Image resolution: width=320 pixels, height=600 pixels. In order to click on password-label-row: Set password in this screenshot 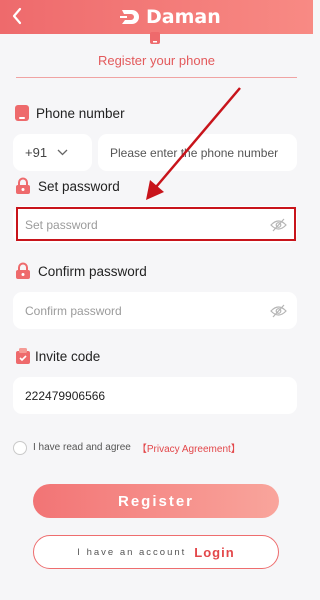, I will do `click(67, 186)`.